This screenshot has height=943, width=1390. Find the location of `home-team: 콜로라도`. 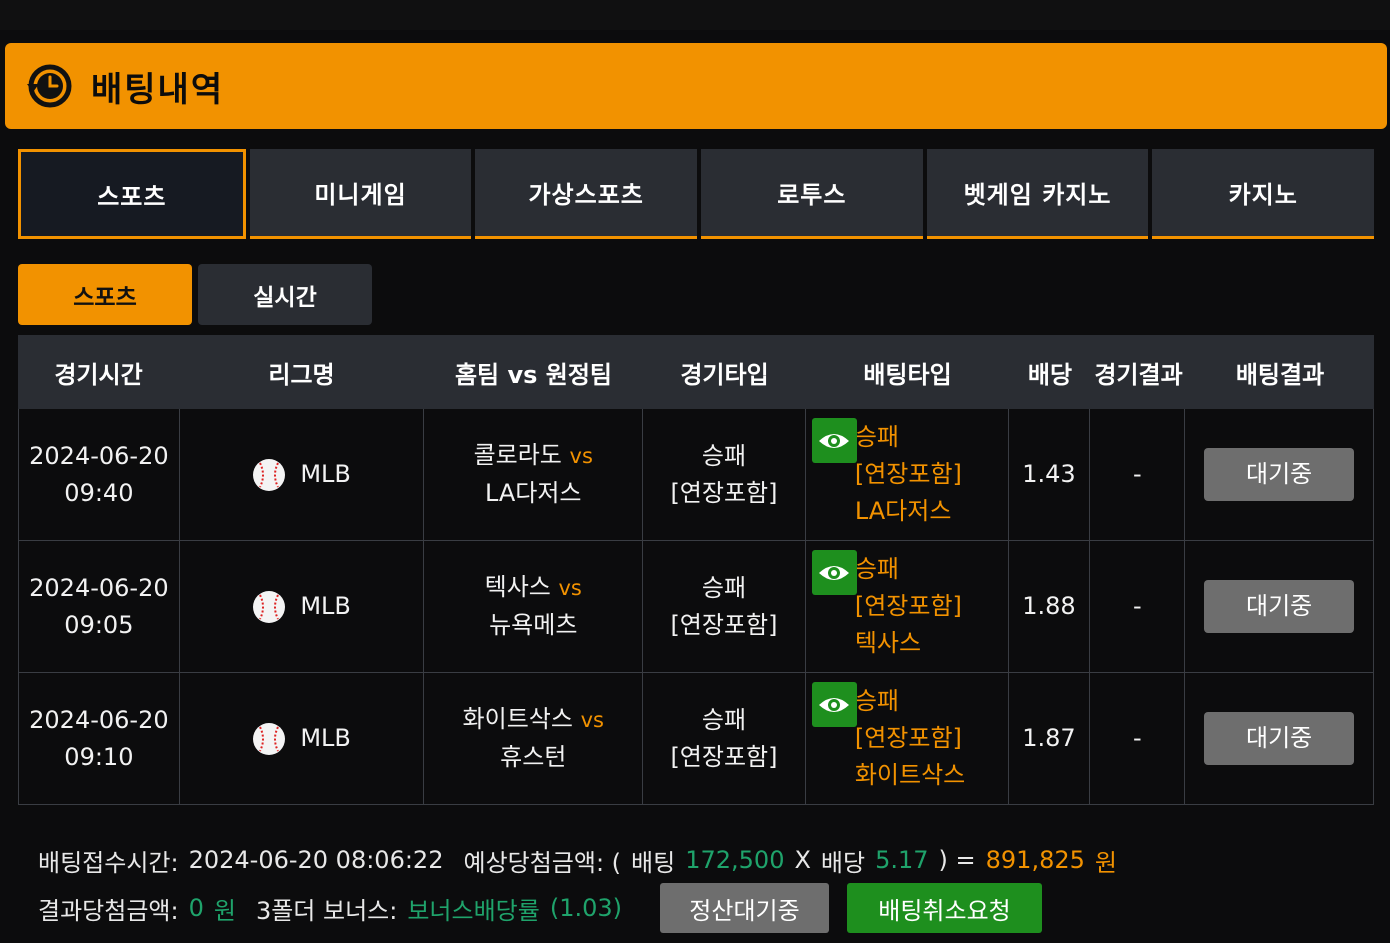

home-team: 콜로라도 is located at coordinates (517, 455).